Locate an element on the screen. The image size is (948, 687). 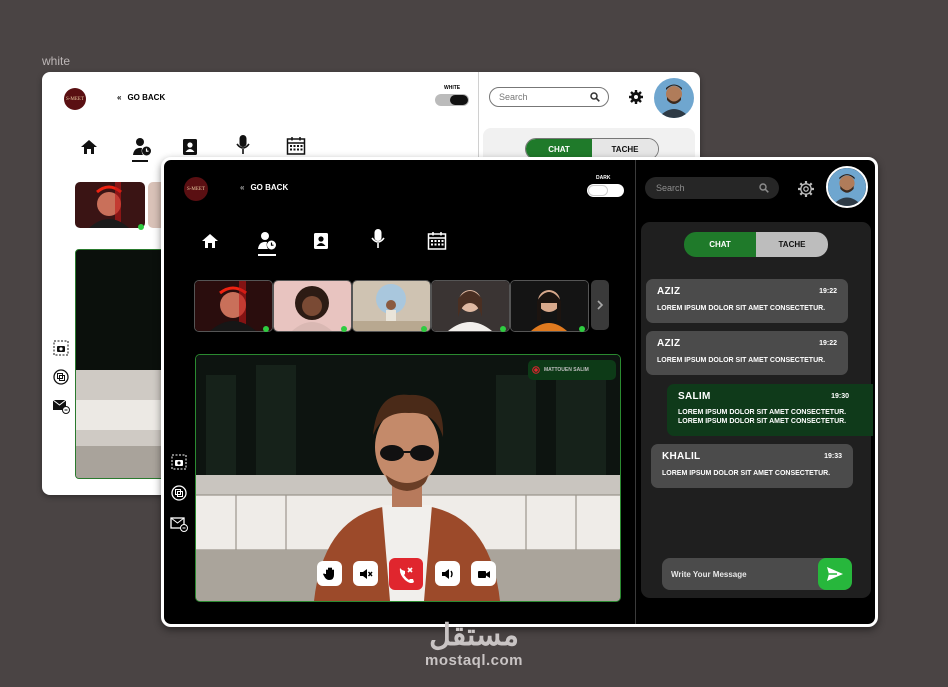
send-button is located at coordinates (835, 574).